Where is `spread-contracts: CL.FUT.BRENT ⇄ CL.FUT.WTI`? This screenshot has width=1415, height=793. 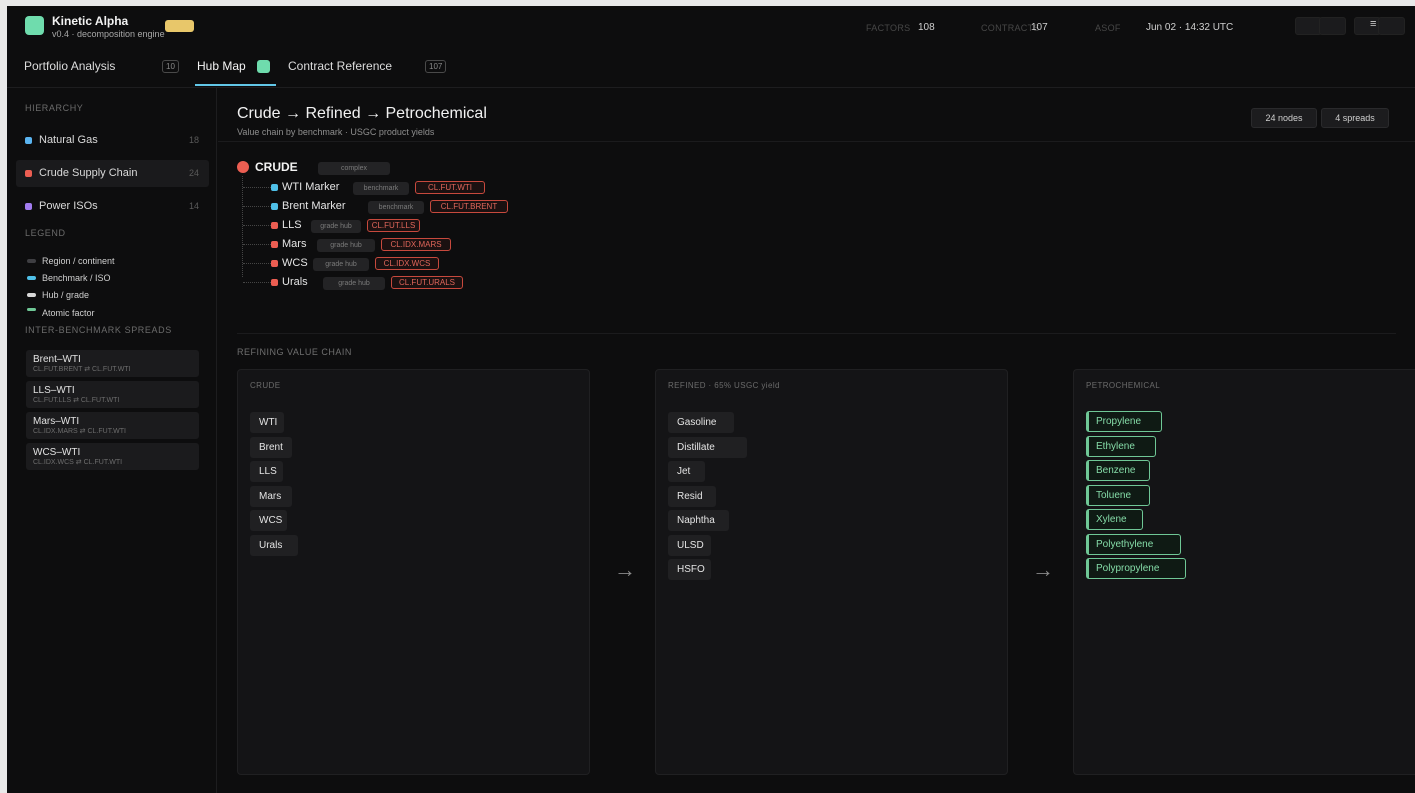 spread-contracts: CL.FUT.BRENT ⇄ CL.FUT.WTI is located at coordinates (82, 369).